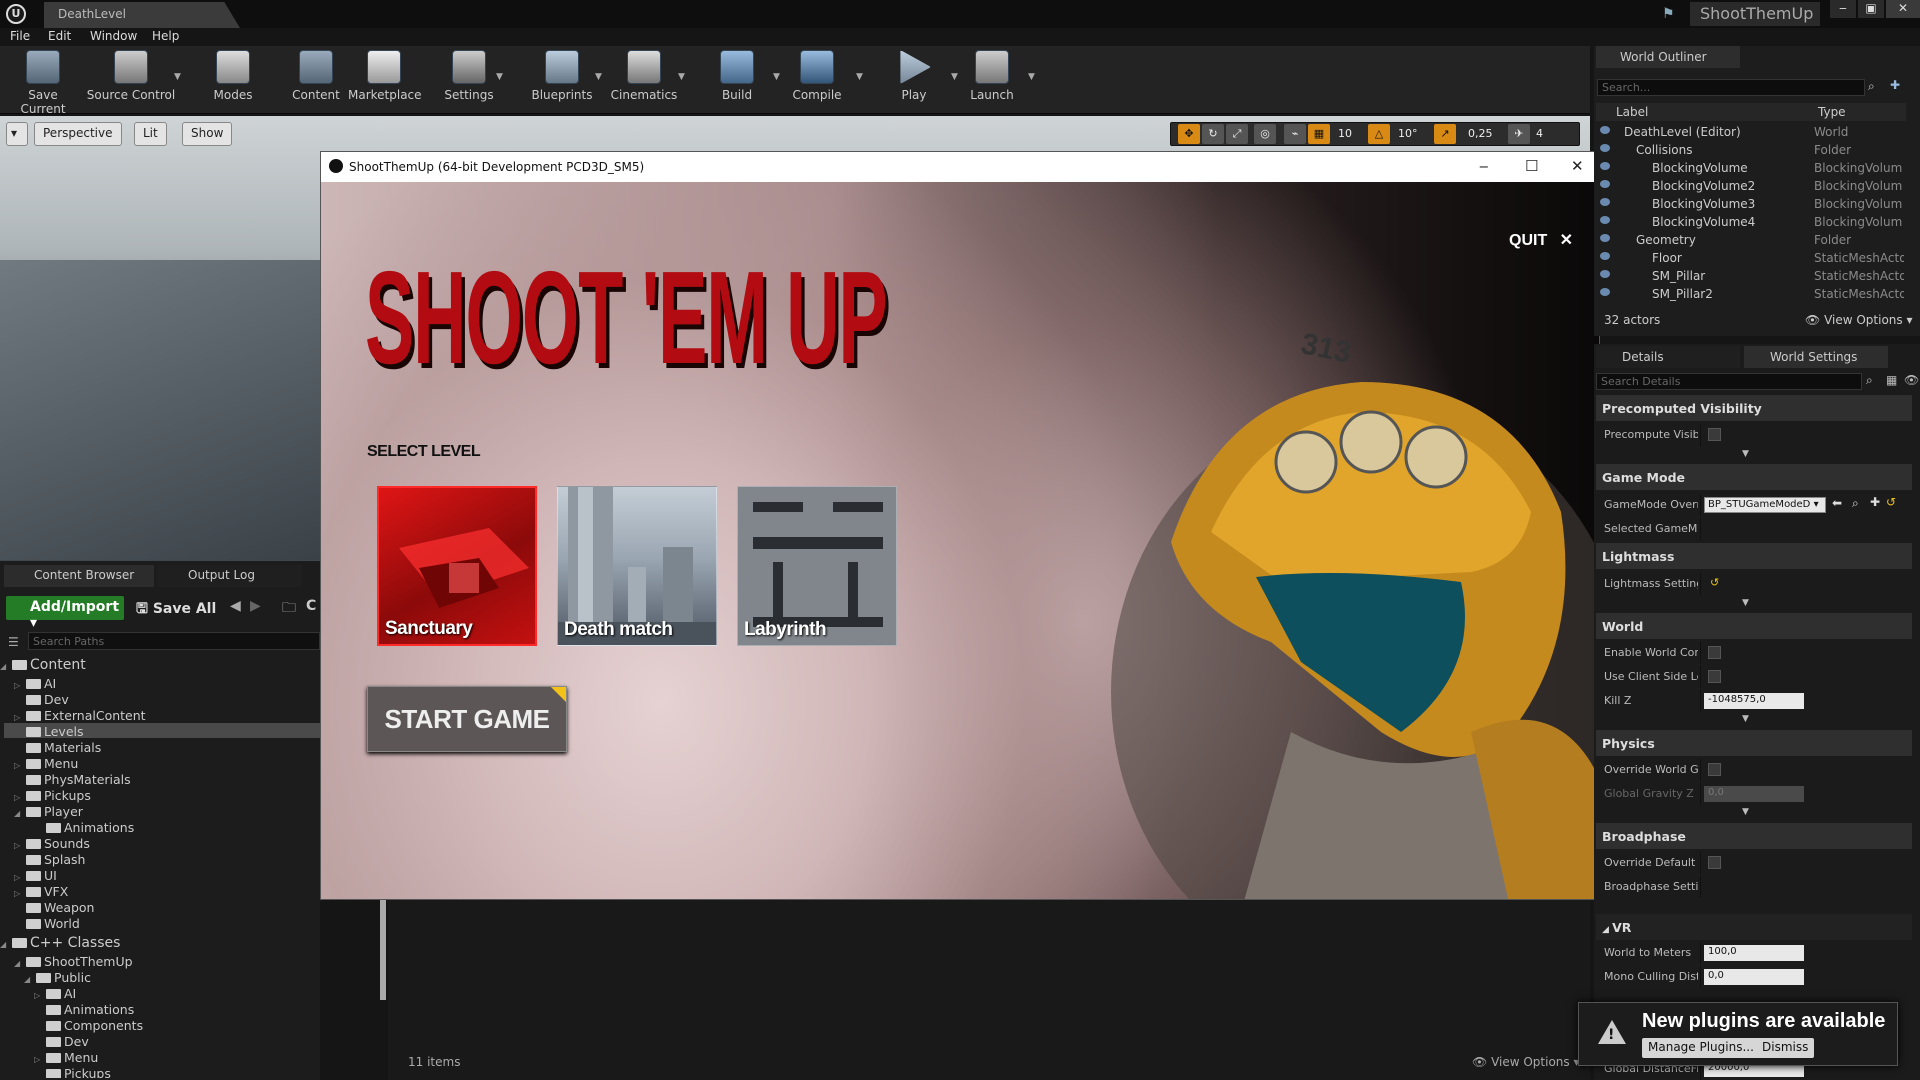 This screenshot has width=1920, height=1080. I want to click on expand-arrow-icon: ▼, so click(1745, 603).